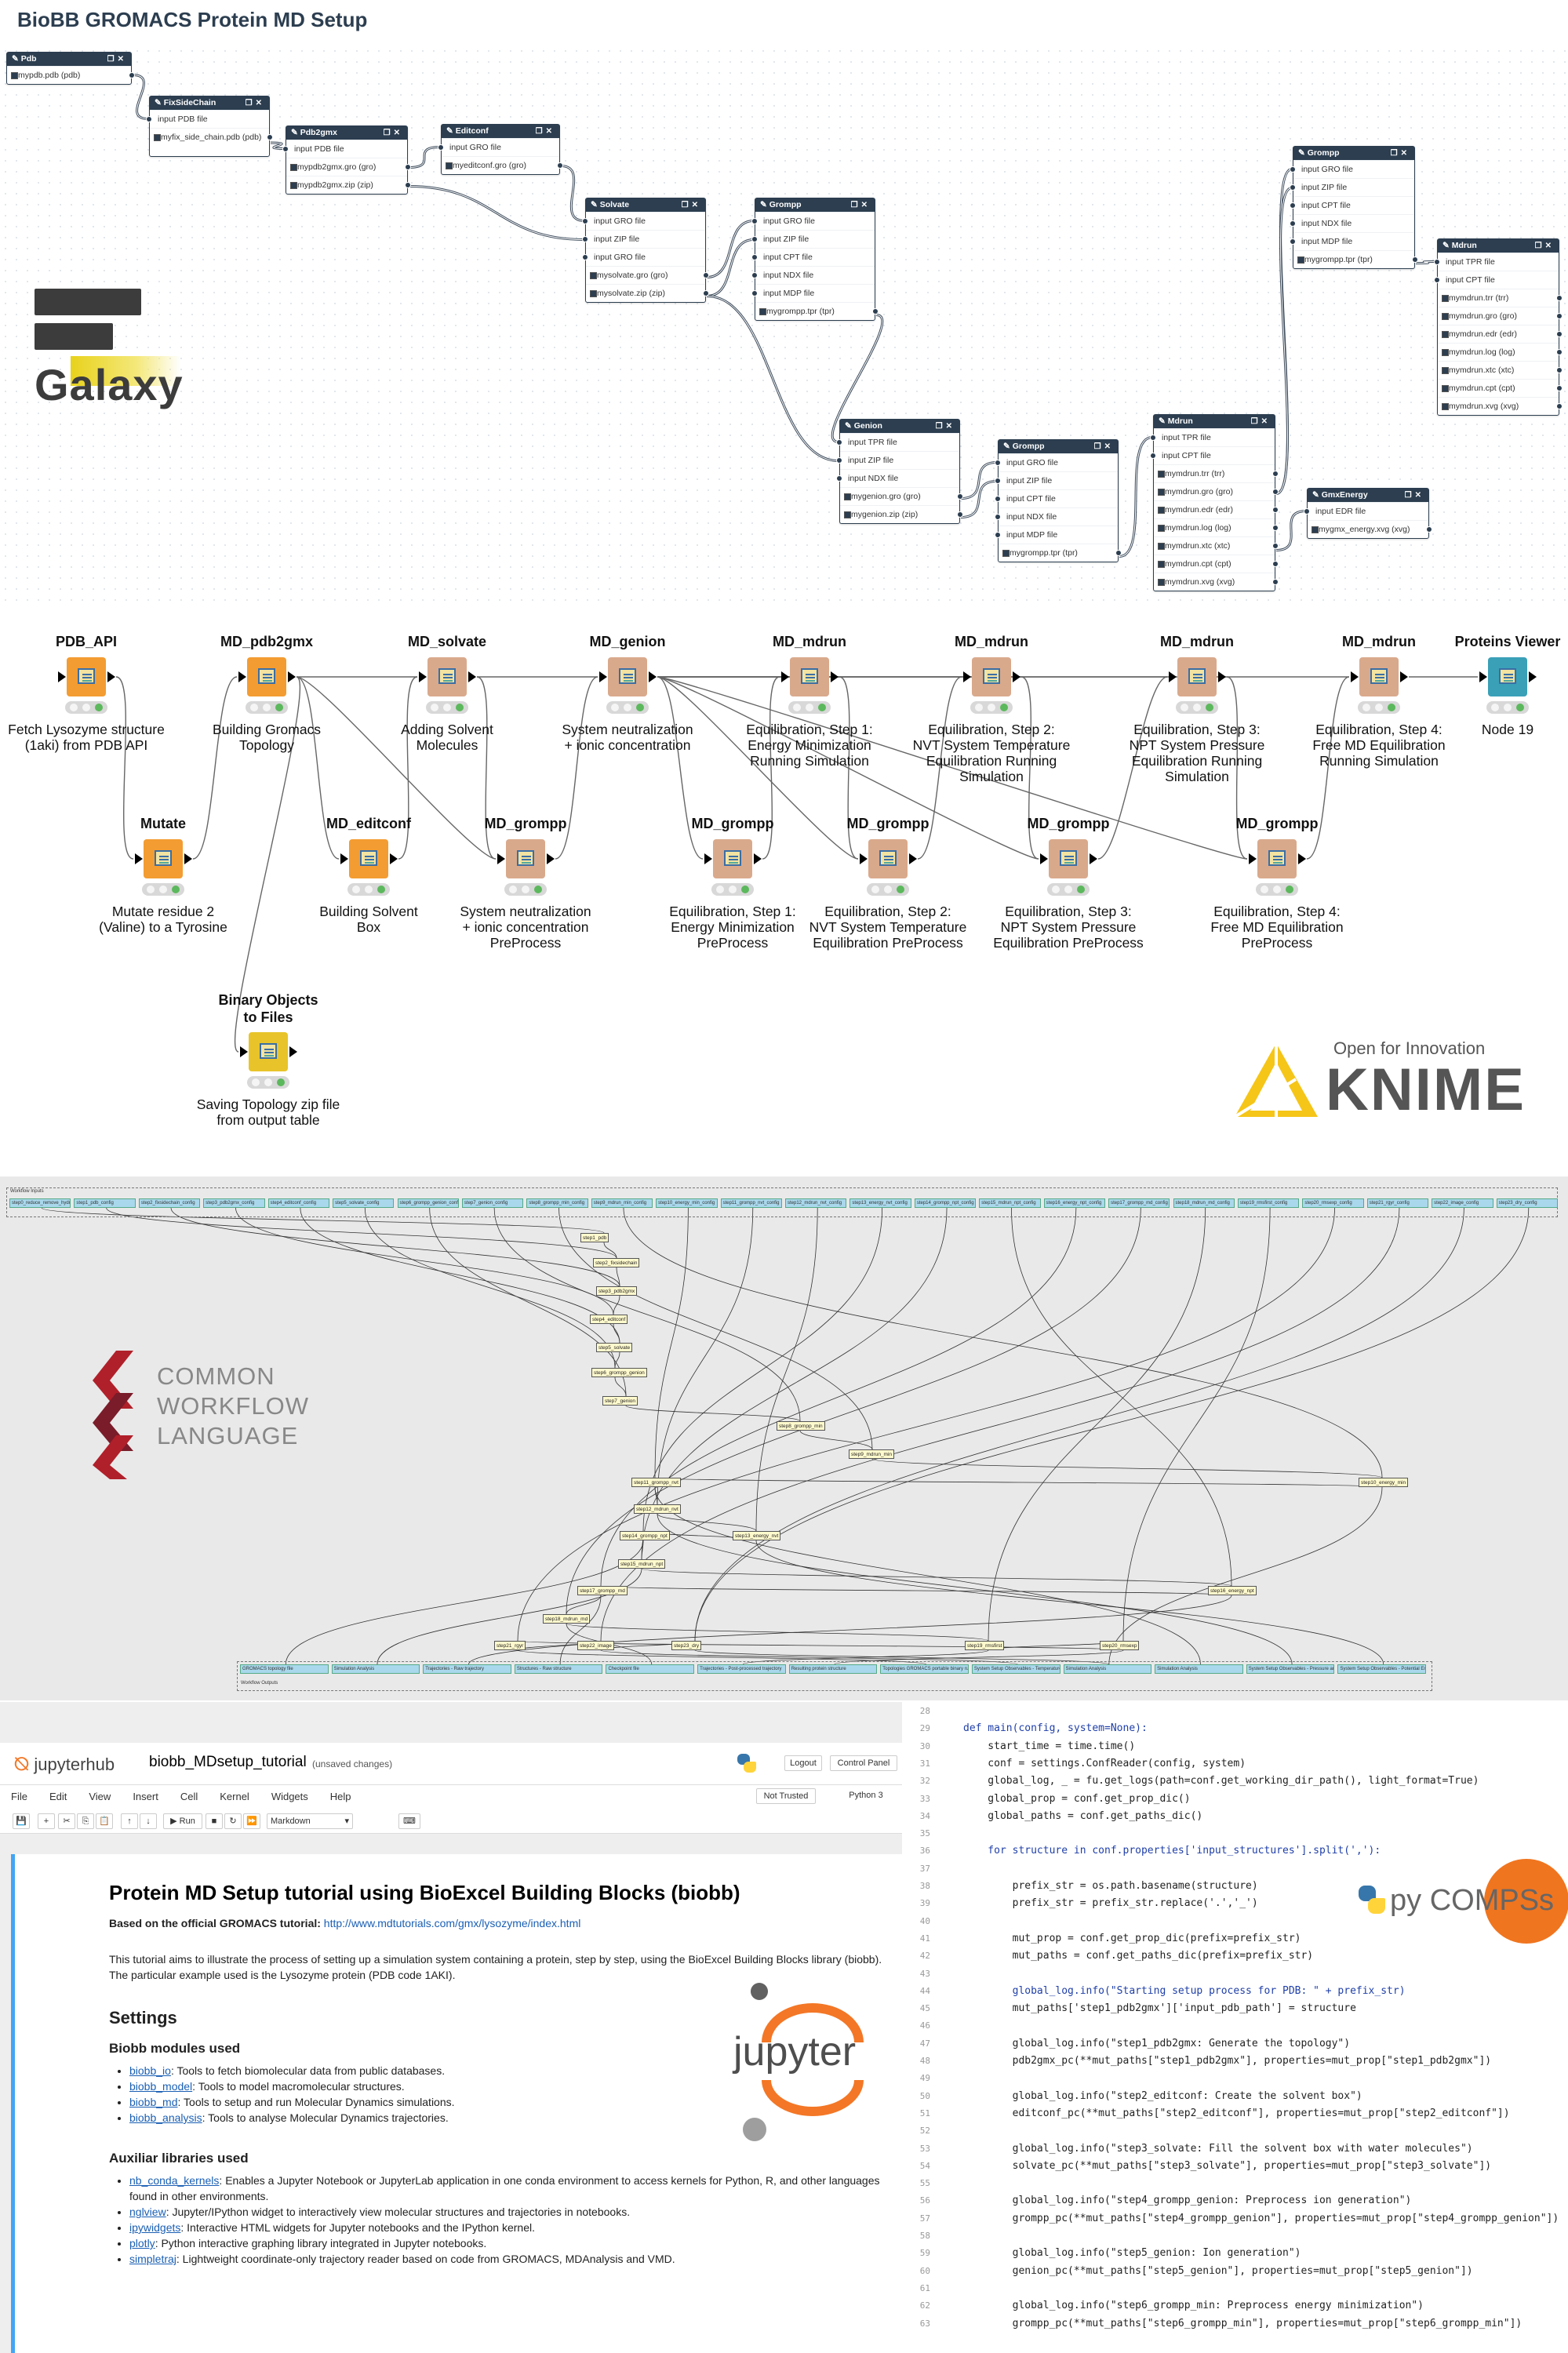 This screenshot has height=2353, width=1568. I want to click on cwl-input-node: step3_pdb2gmx_config, so click(234, 1203).